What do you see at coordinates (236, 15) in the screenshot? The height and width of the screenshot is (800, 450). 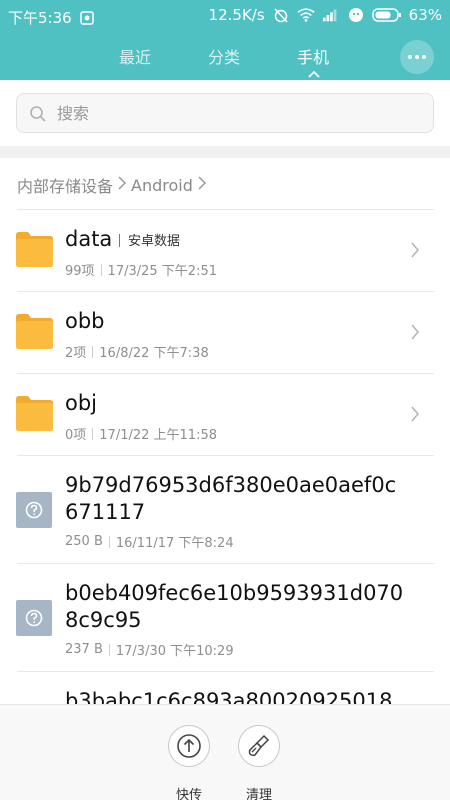 I see `network-speed: 12.5K/s` at bounding box center [236, 15].